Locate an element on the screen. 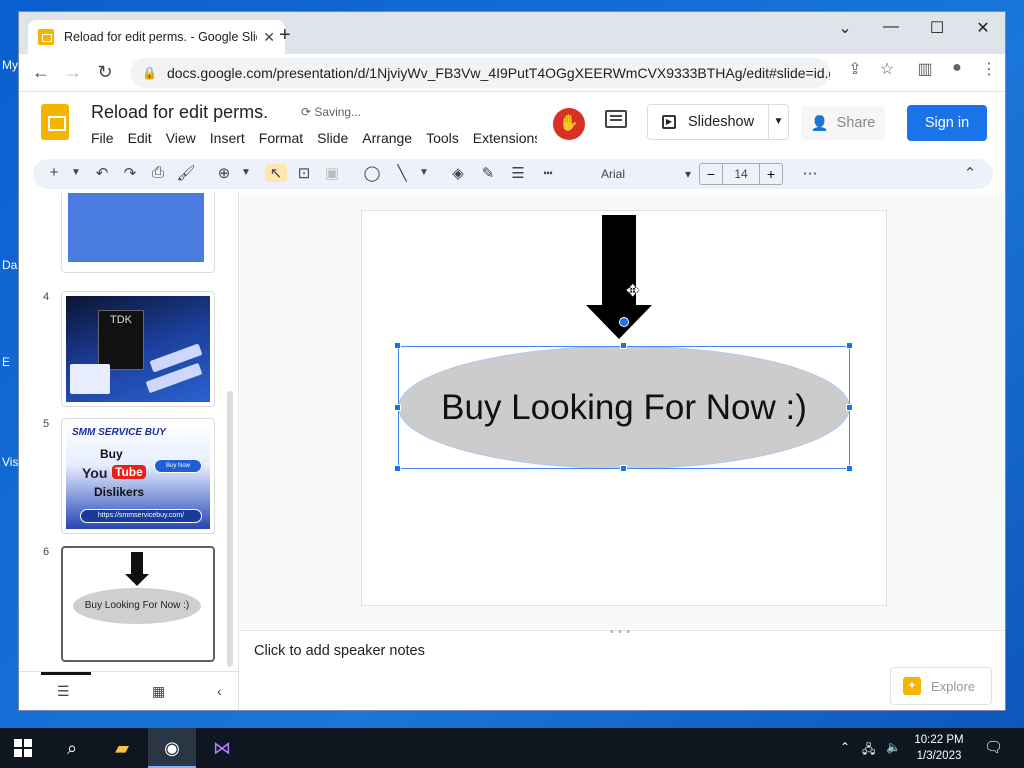 The image size is (1024, 768). rotation-handle is located at coordinates (624, 322).